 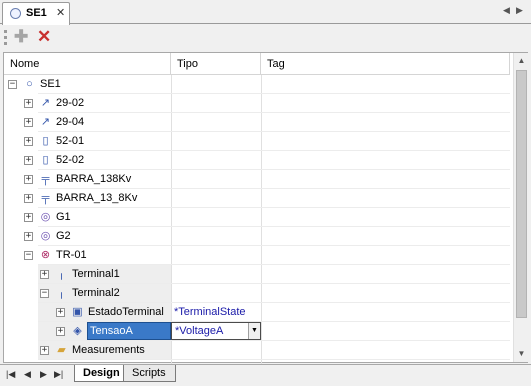 What do you see at coordinates (521, 60) in the screenshot?
I see `scroll-up-icon: ▲` at bounding box center [521, 60].